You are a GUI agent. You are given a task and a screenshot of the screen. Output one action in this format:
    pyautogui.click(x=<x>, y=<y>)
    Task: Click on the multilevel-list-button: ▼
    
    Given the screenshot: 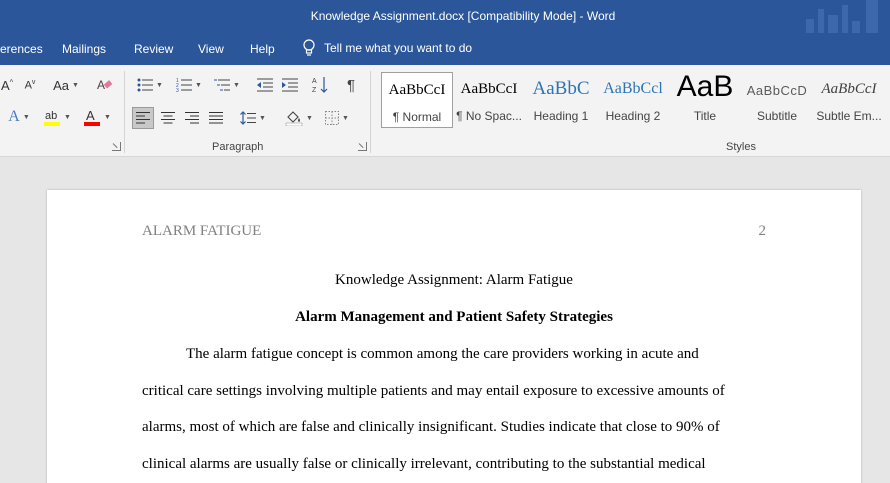 What is the action you would take?
    pyautogui.click(x=227, y=85)
    